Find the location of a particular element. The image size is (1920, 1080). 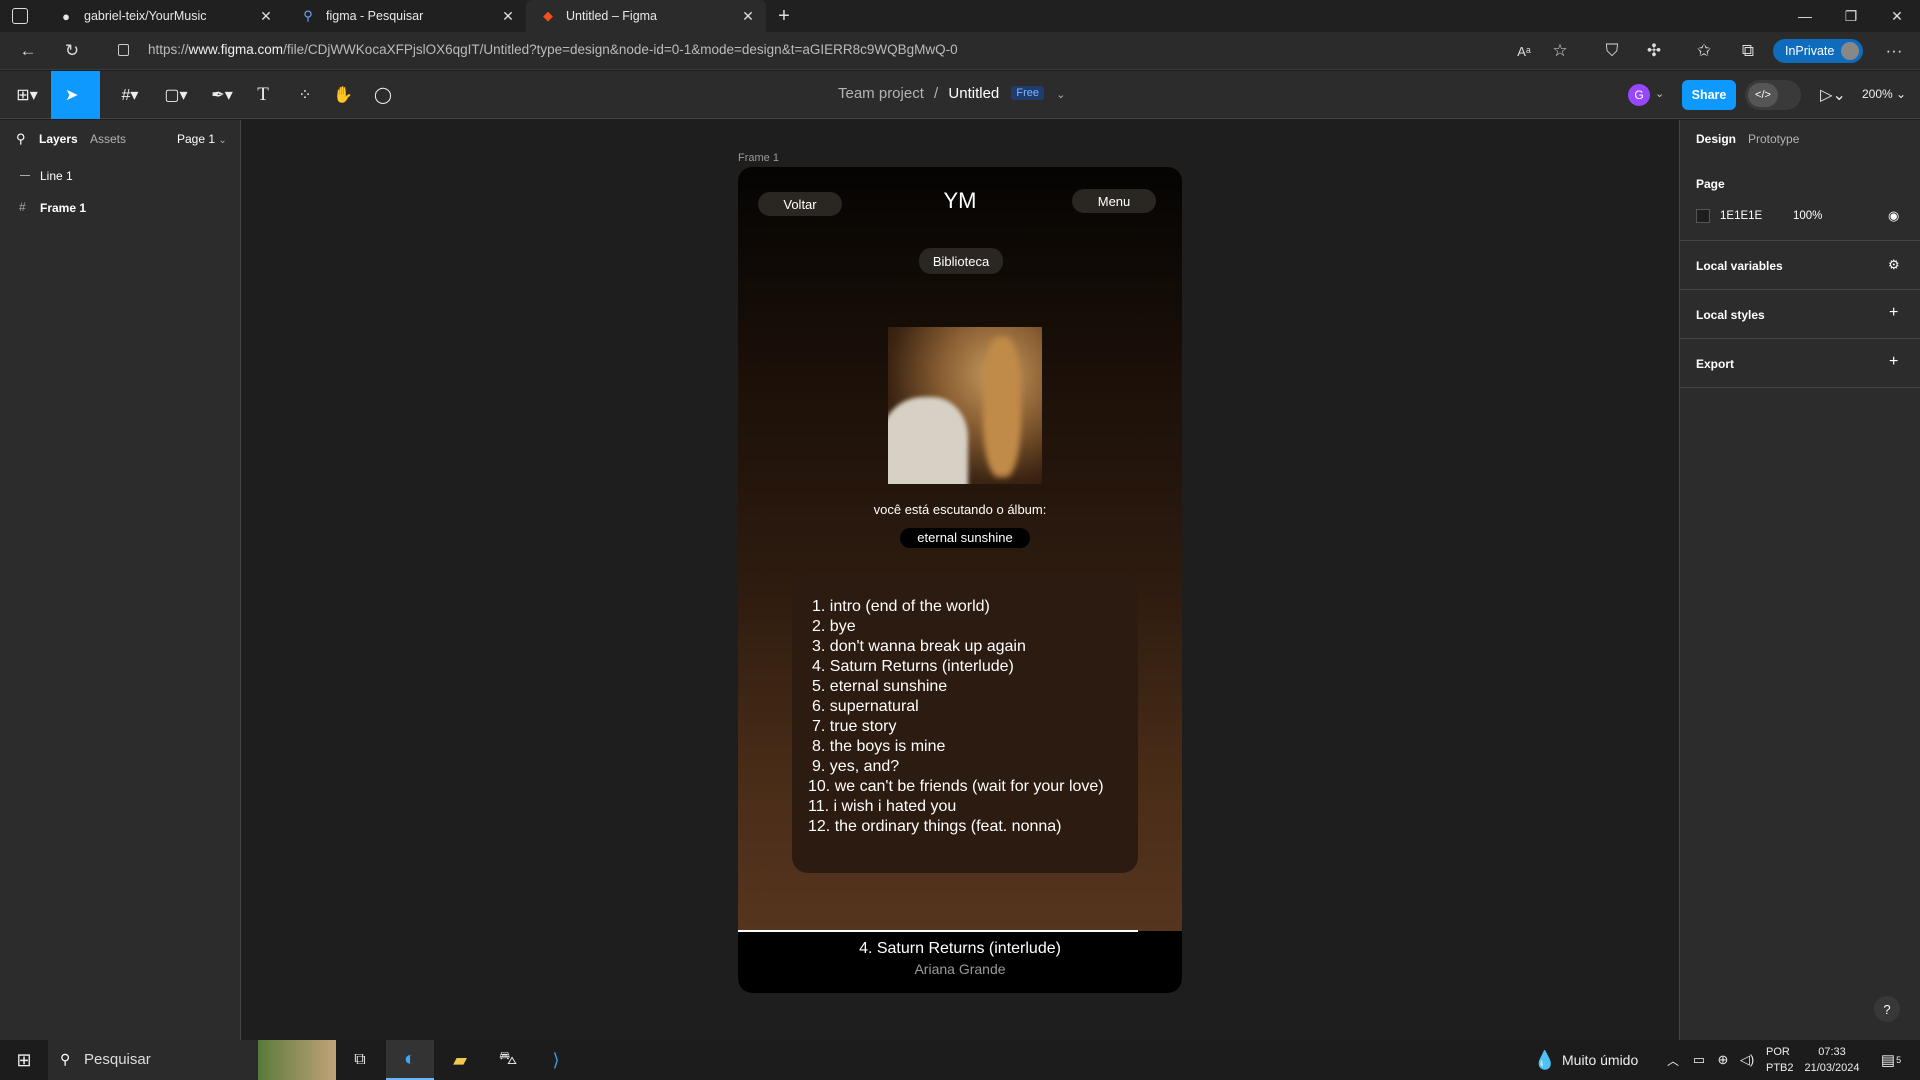

profile-avatar is located at coordinates (1850, 51).